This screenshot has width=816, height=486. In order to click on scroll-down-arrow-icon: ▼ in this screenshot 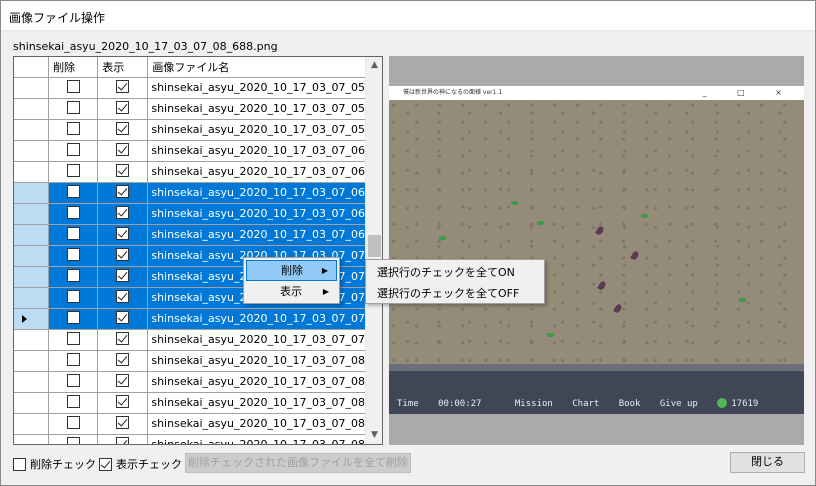, I will do `click(374, 435)`.